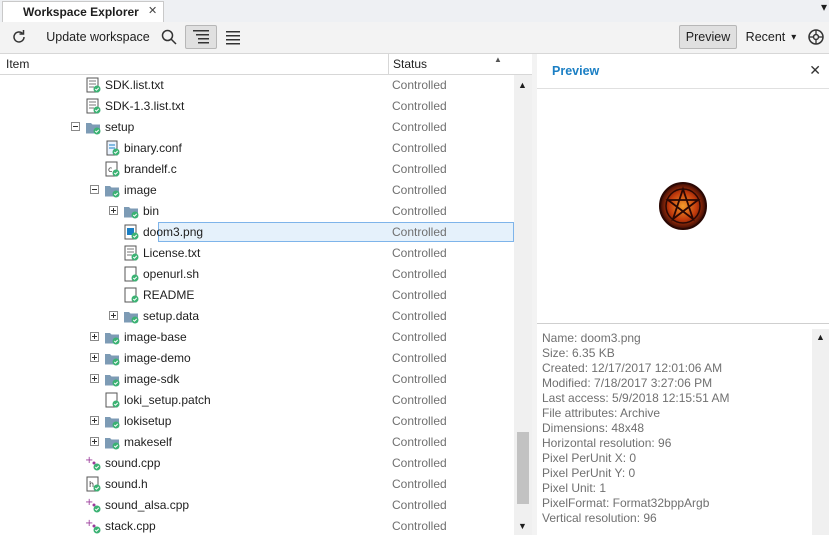  Describe the element at coordinates (257, 316) in the screenshot. I see `tree-row: setup.data Controlled` at that location.